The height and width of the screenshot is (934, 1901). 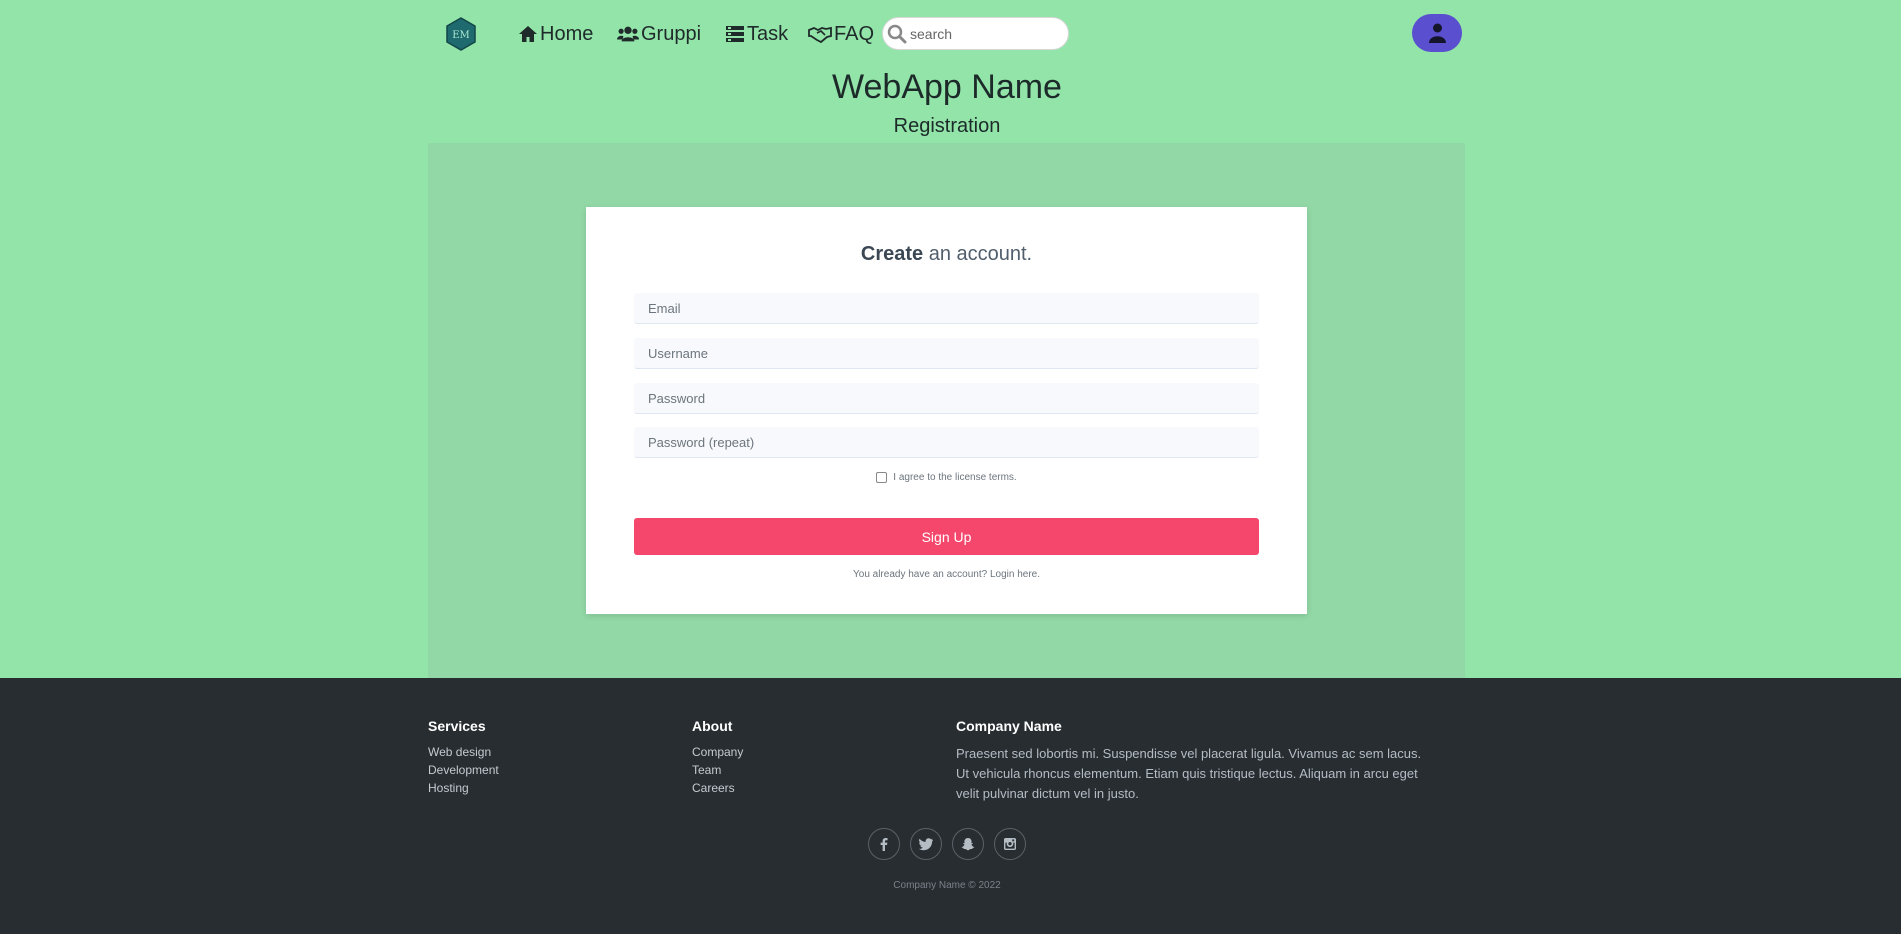 What do you see at coordinates (947, 844) in the screenshot?
I see `social-links` at bounding box center [947, 844].